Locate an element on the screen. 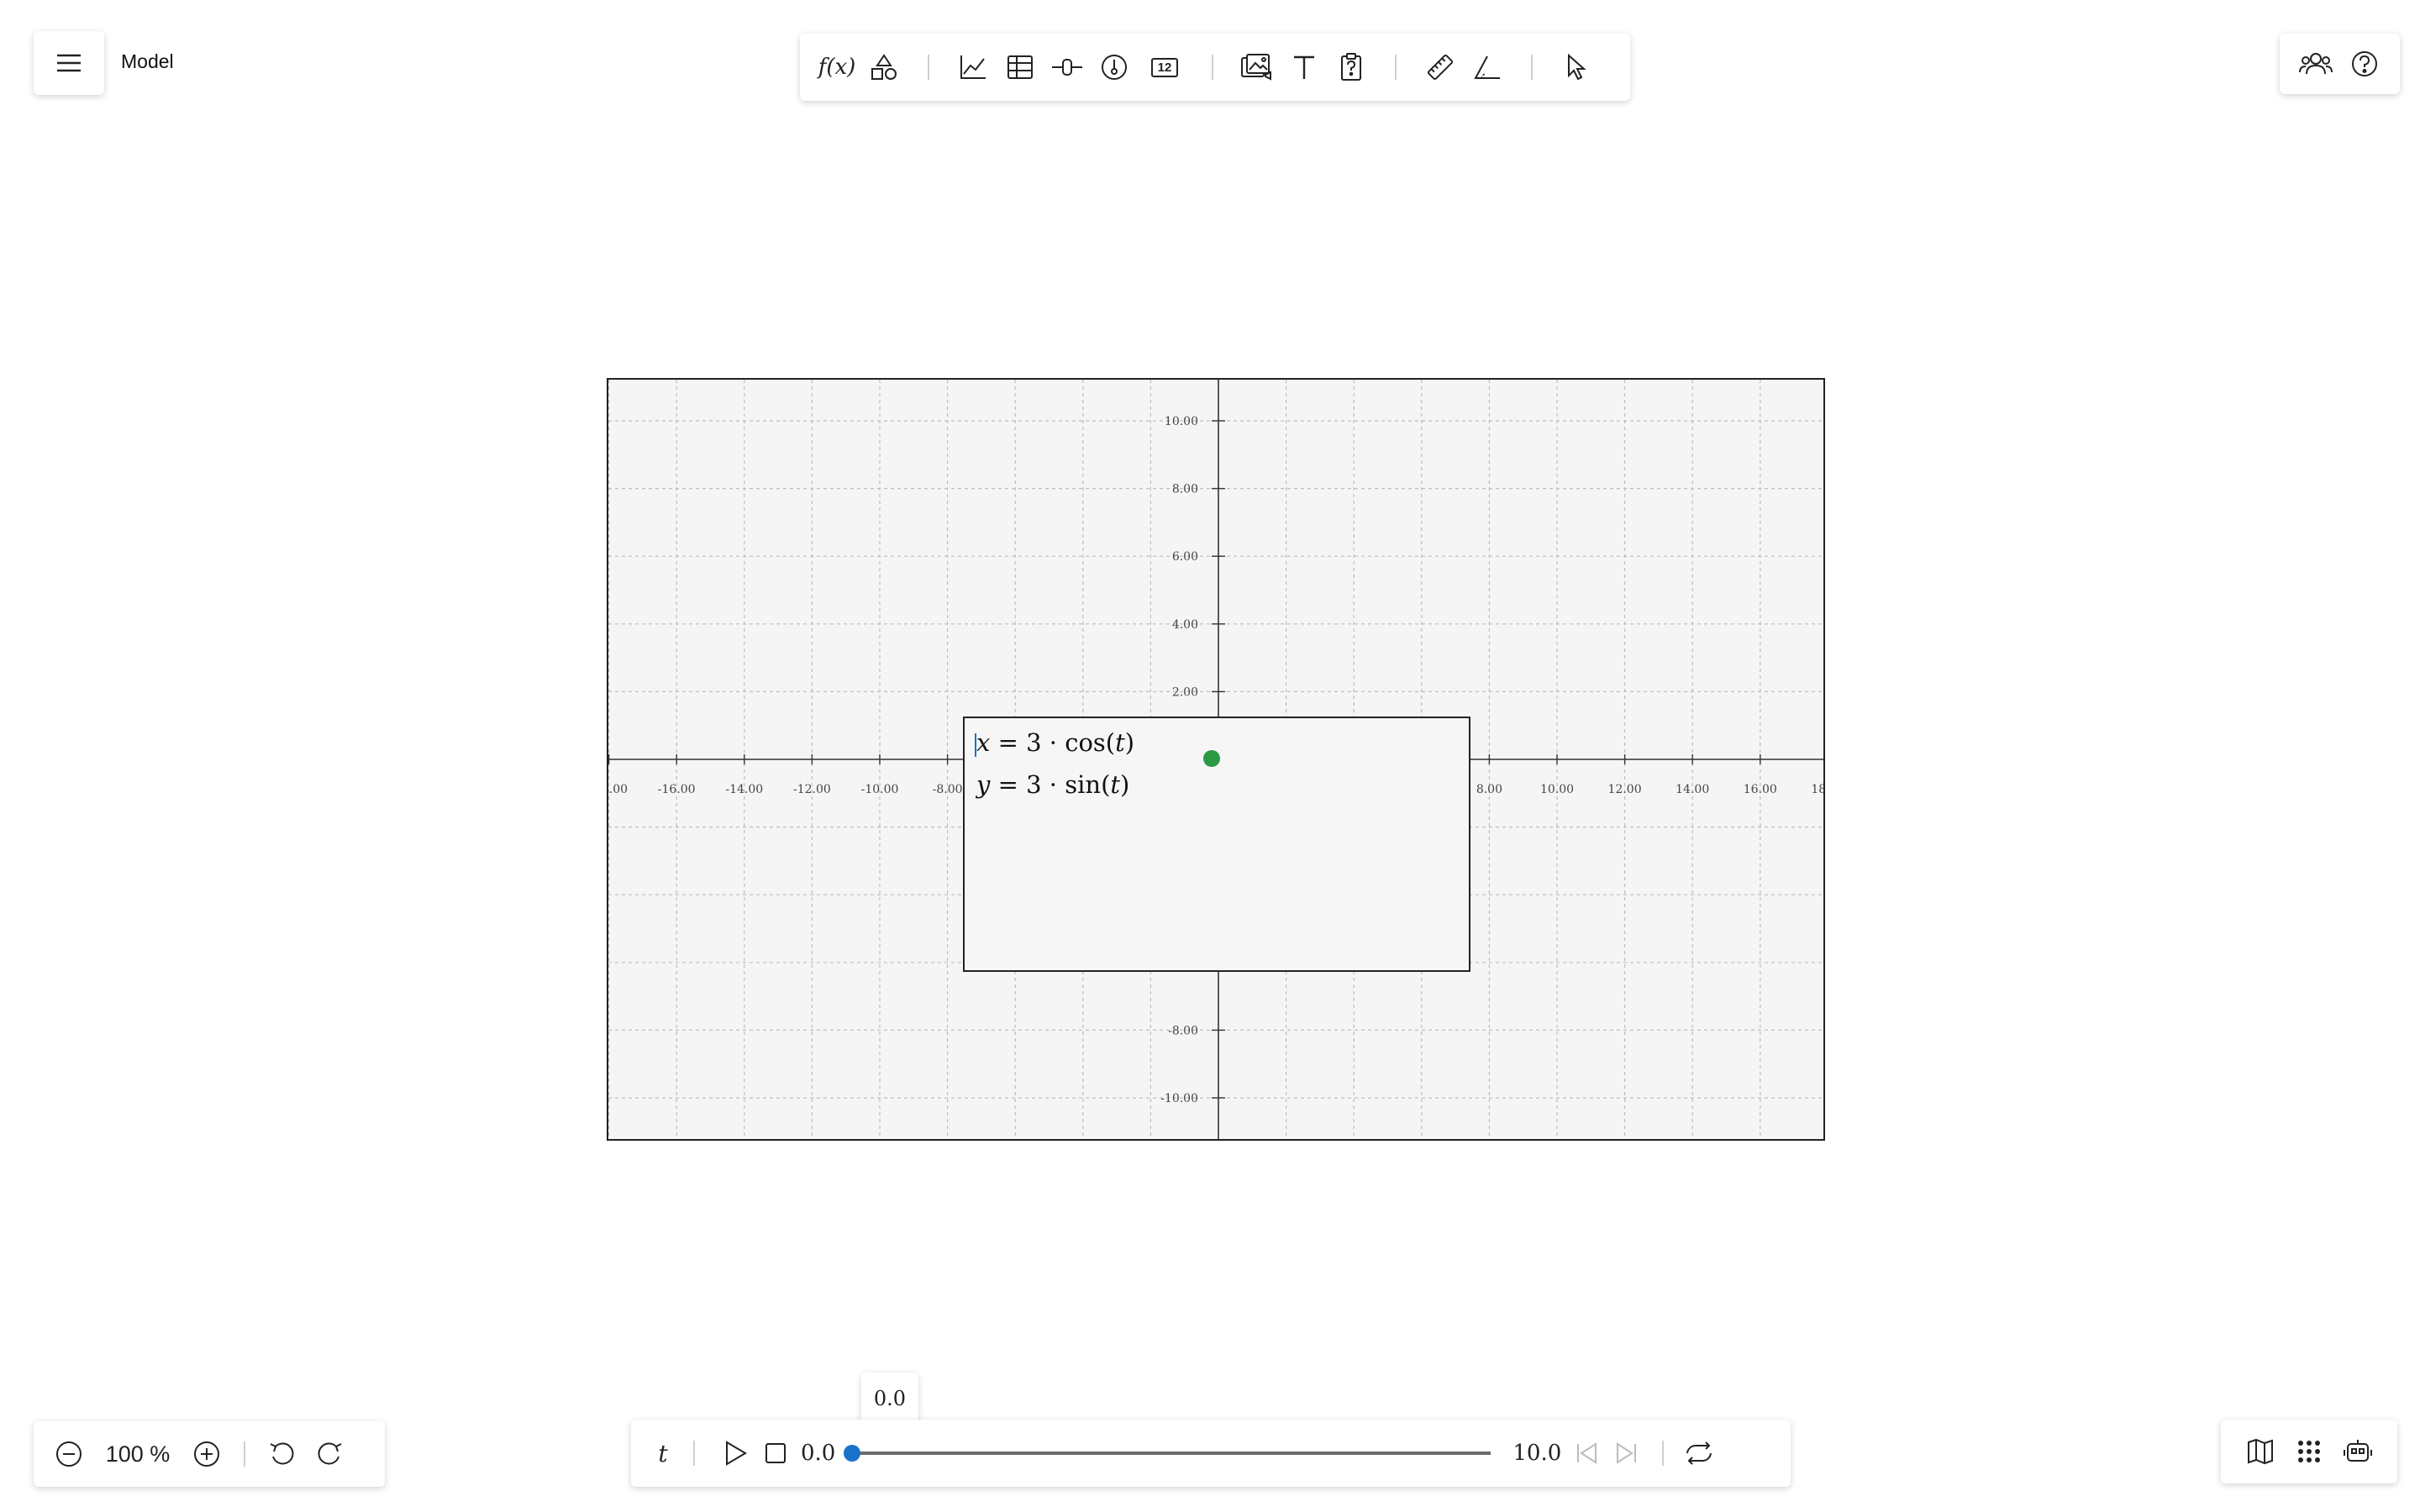  map-button is located at coordinates (2261, 1451).